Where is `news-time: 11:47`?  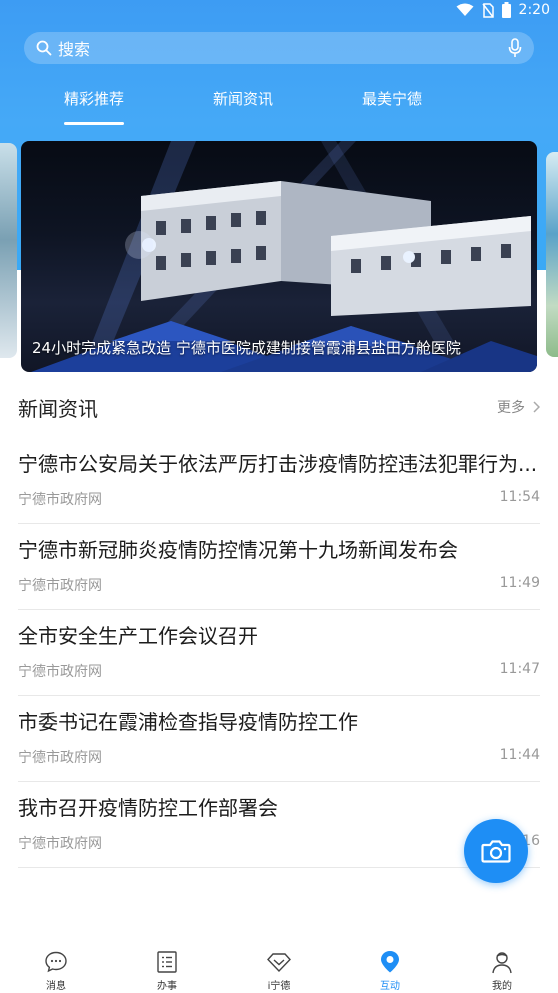
news-time: 11:47 is located at coordinates (519, 669).